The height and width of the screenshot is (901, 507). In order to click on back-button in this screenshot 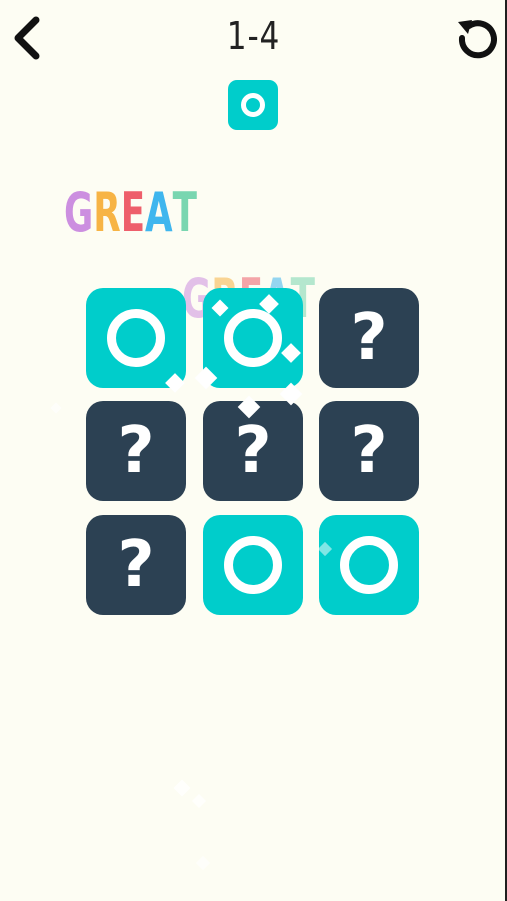, I will do `click(28, 38)`.